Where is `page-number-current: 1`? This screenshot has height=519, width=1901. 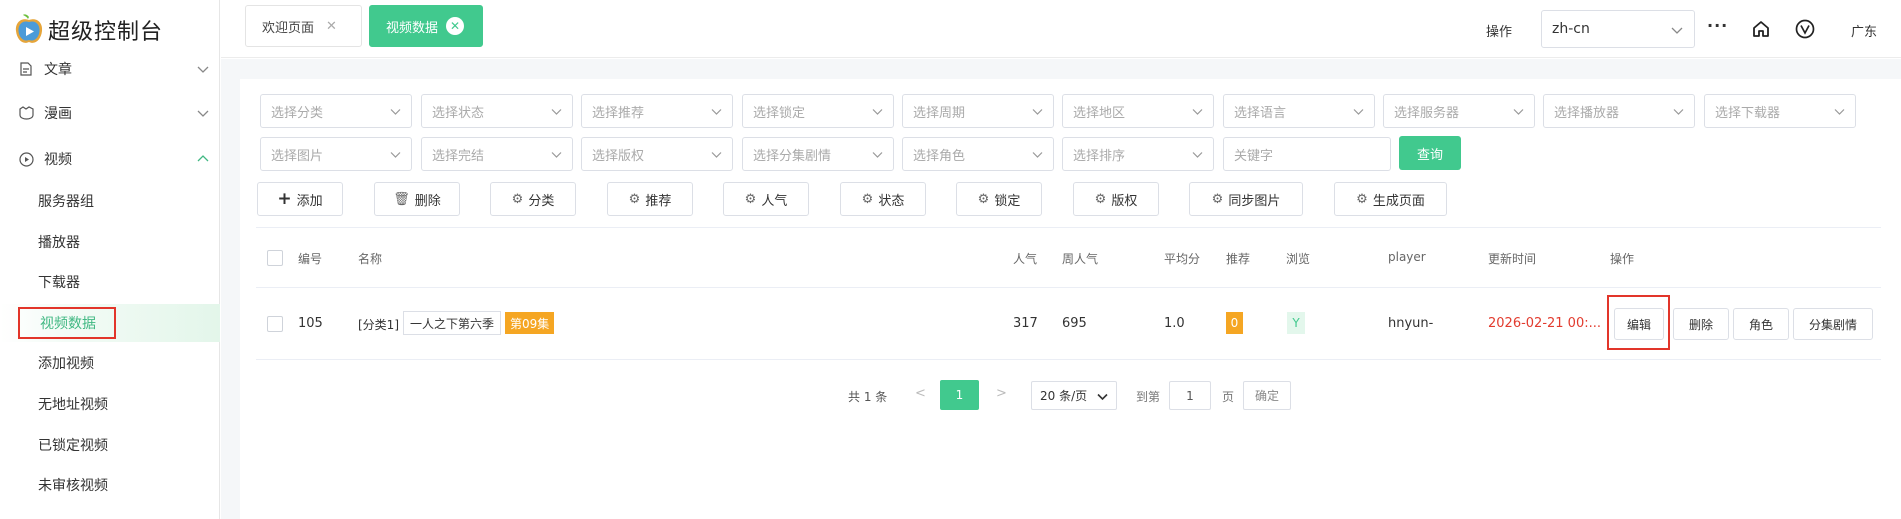 page-number-current: 1 is located at coordinates (959, 395).